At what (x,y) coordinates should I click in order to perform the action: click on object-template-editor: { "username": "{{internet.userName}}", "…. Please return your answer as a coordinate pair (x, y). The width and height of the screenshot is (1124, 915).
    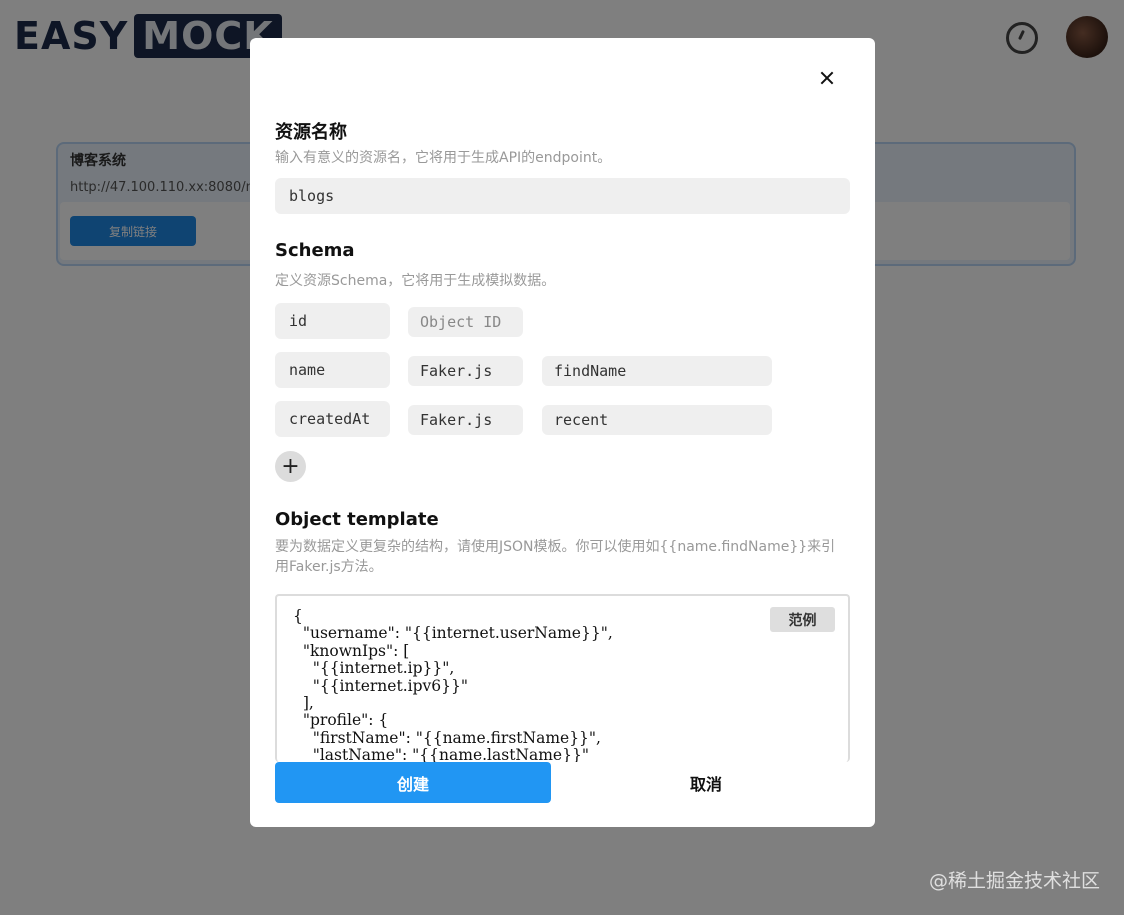
    Looking at the image, I should click on (562, 678).